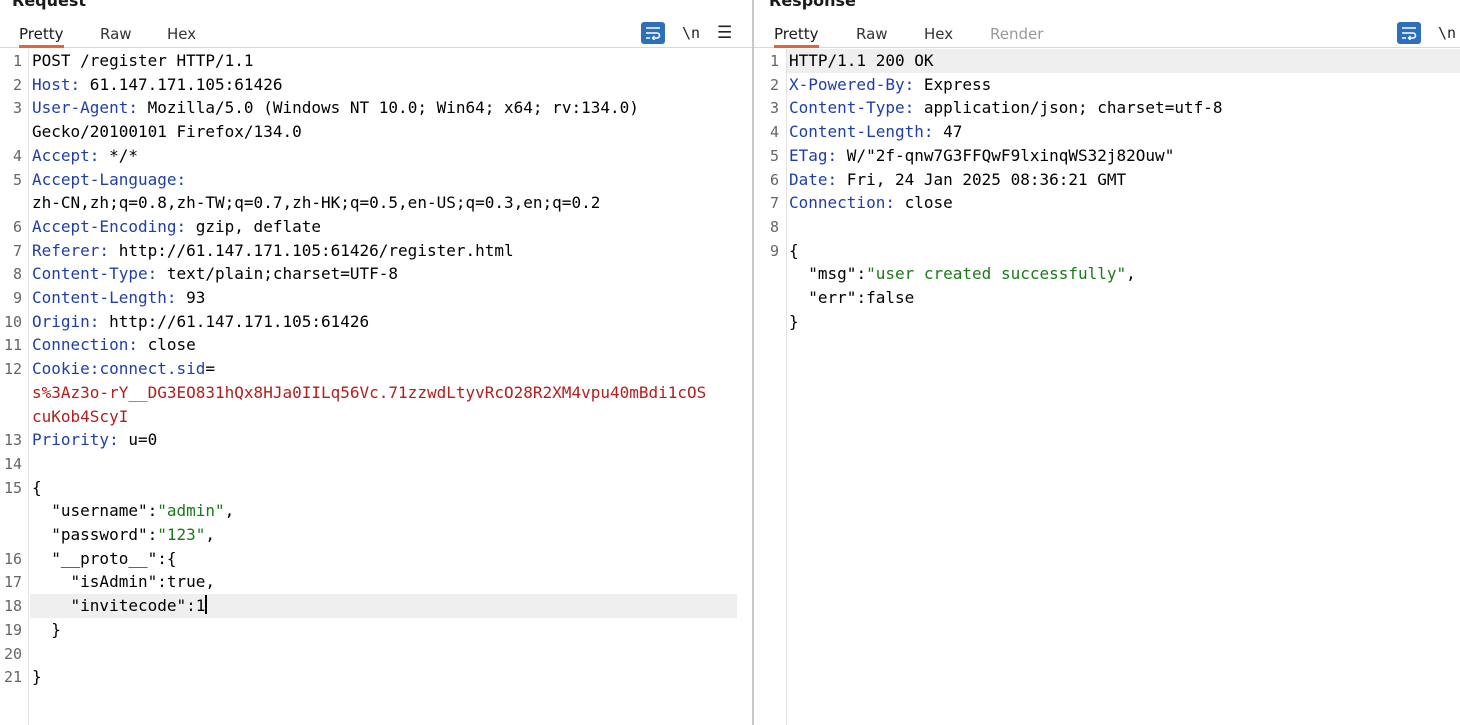 Image resolution: width=1460 pixels, height=725 pixels. Describe the element at coordinates (90, 534) in the screenshot. I see `json-key: "password"` at that location.